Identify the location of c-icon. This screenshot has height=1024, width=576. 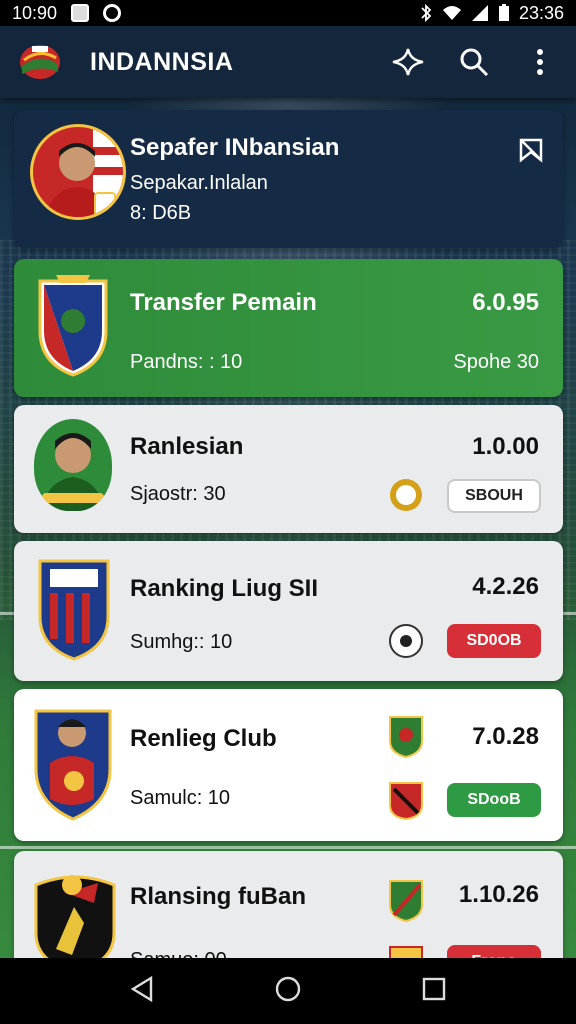
(112, 13).